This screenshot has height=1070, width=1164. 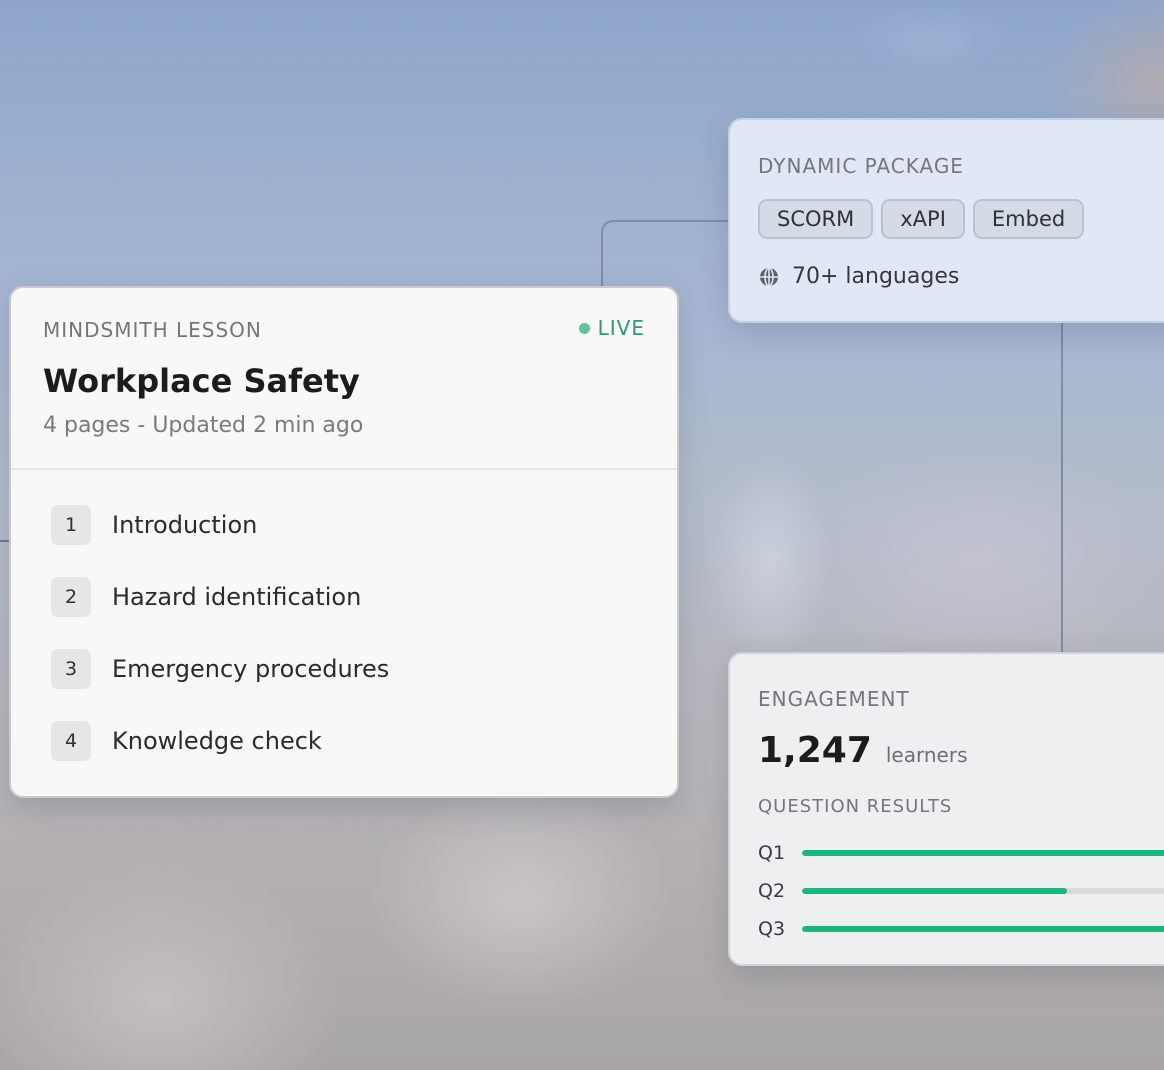 I want to click on question-result-row: Q3, so click(x=961, y=929).